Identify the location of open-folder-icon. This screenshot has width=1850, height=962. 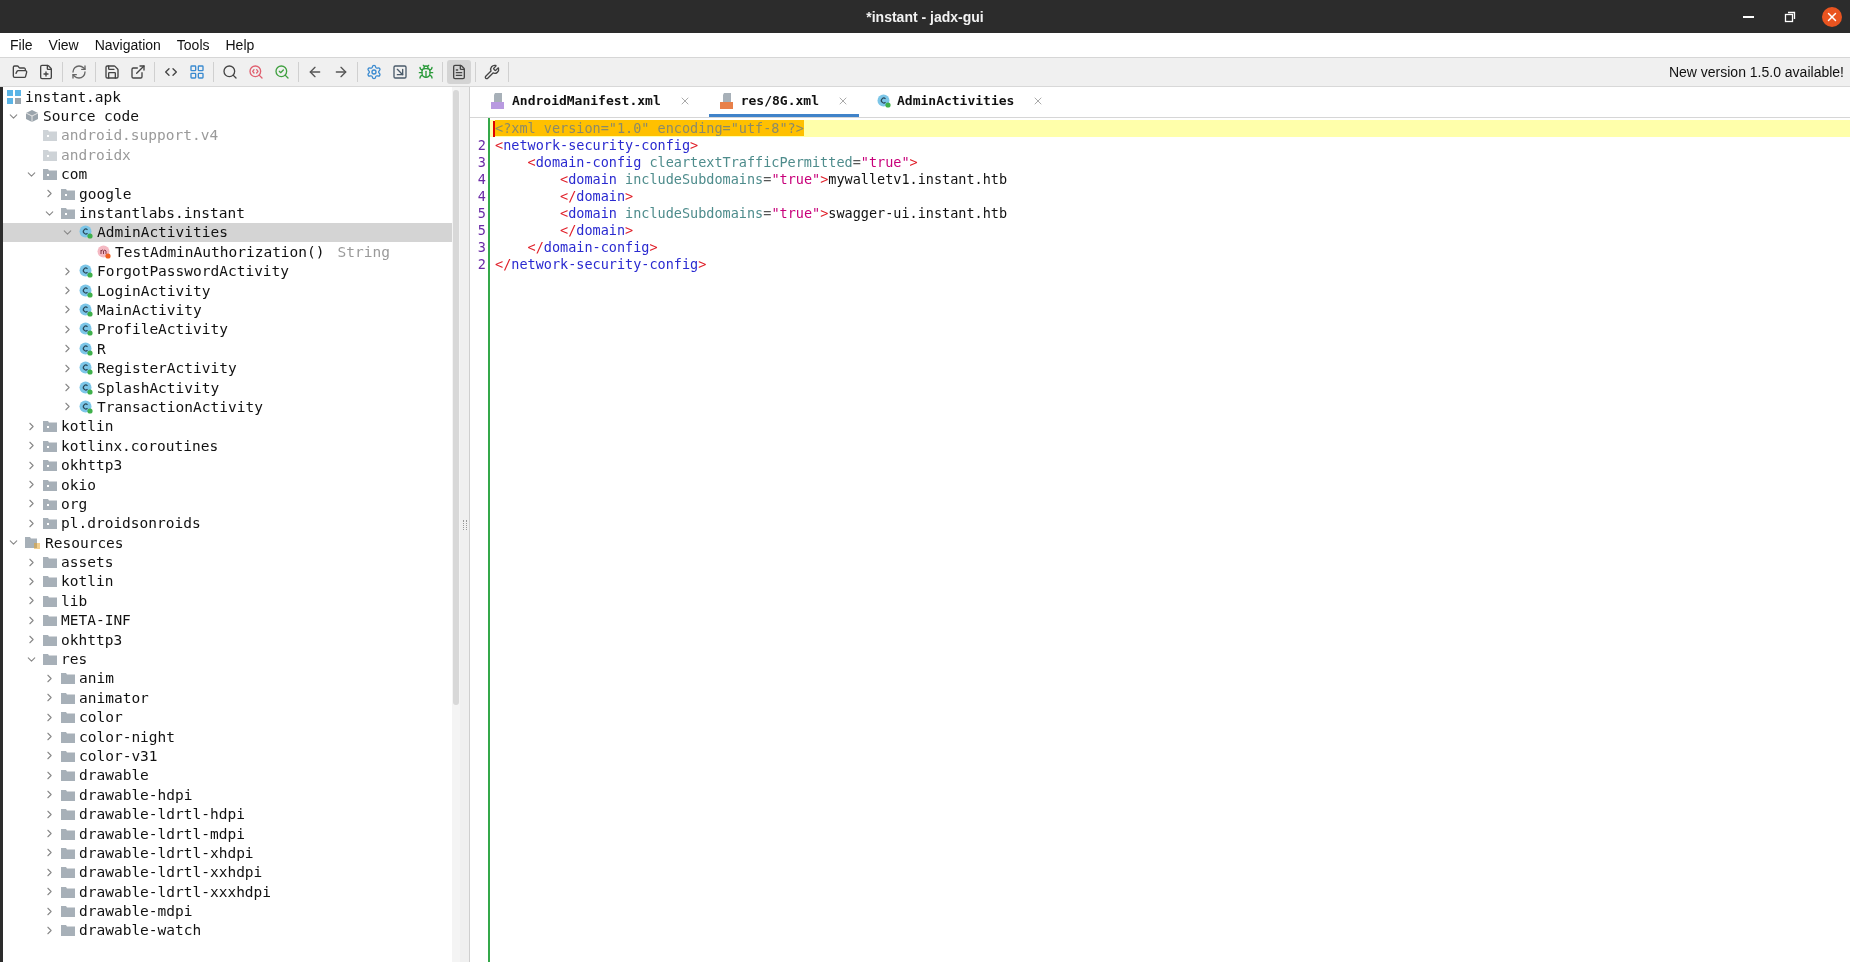
(20, 72).